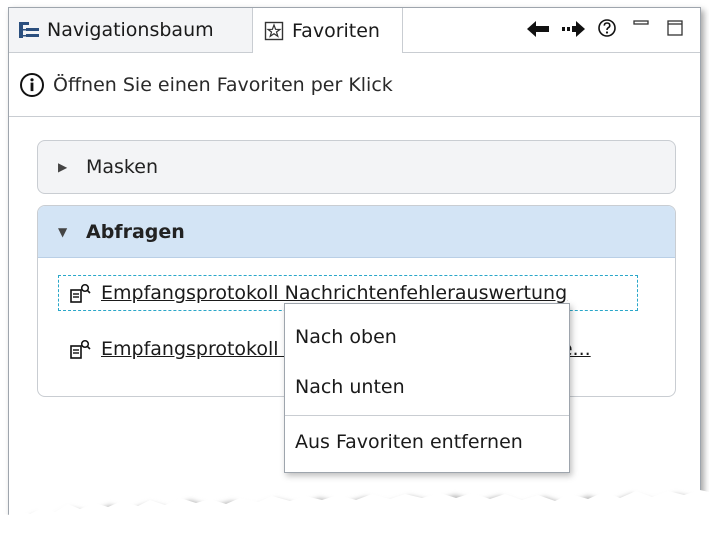 Image resolution: width=709 pixels, height=545 pixels. What do you see at coordinates (63, 167) in the screenshot?
I see `caret-right-icon: ▶` at bounding box center [63, 167].